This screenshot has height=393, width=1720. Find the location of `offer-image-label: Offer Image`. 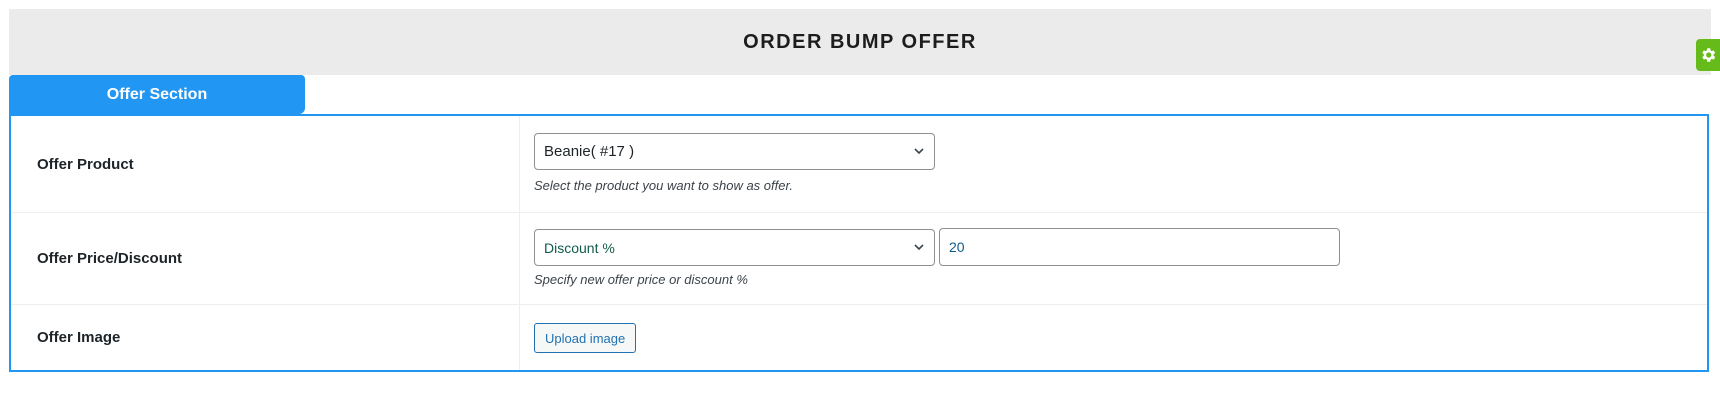

offer-image-label: Offer Image is located at coordinates (265, 337).